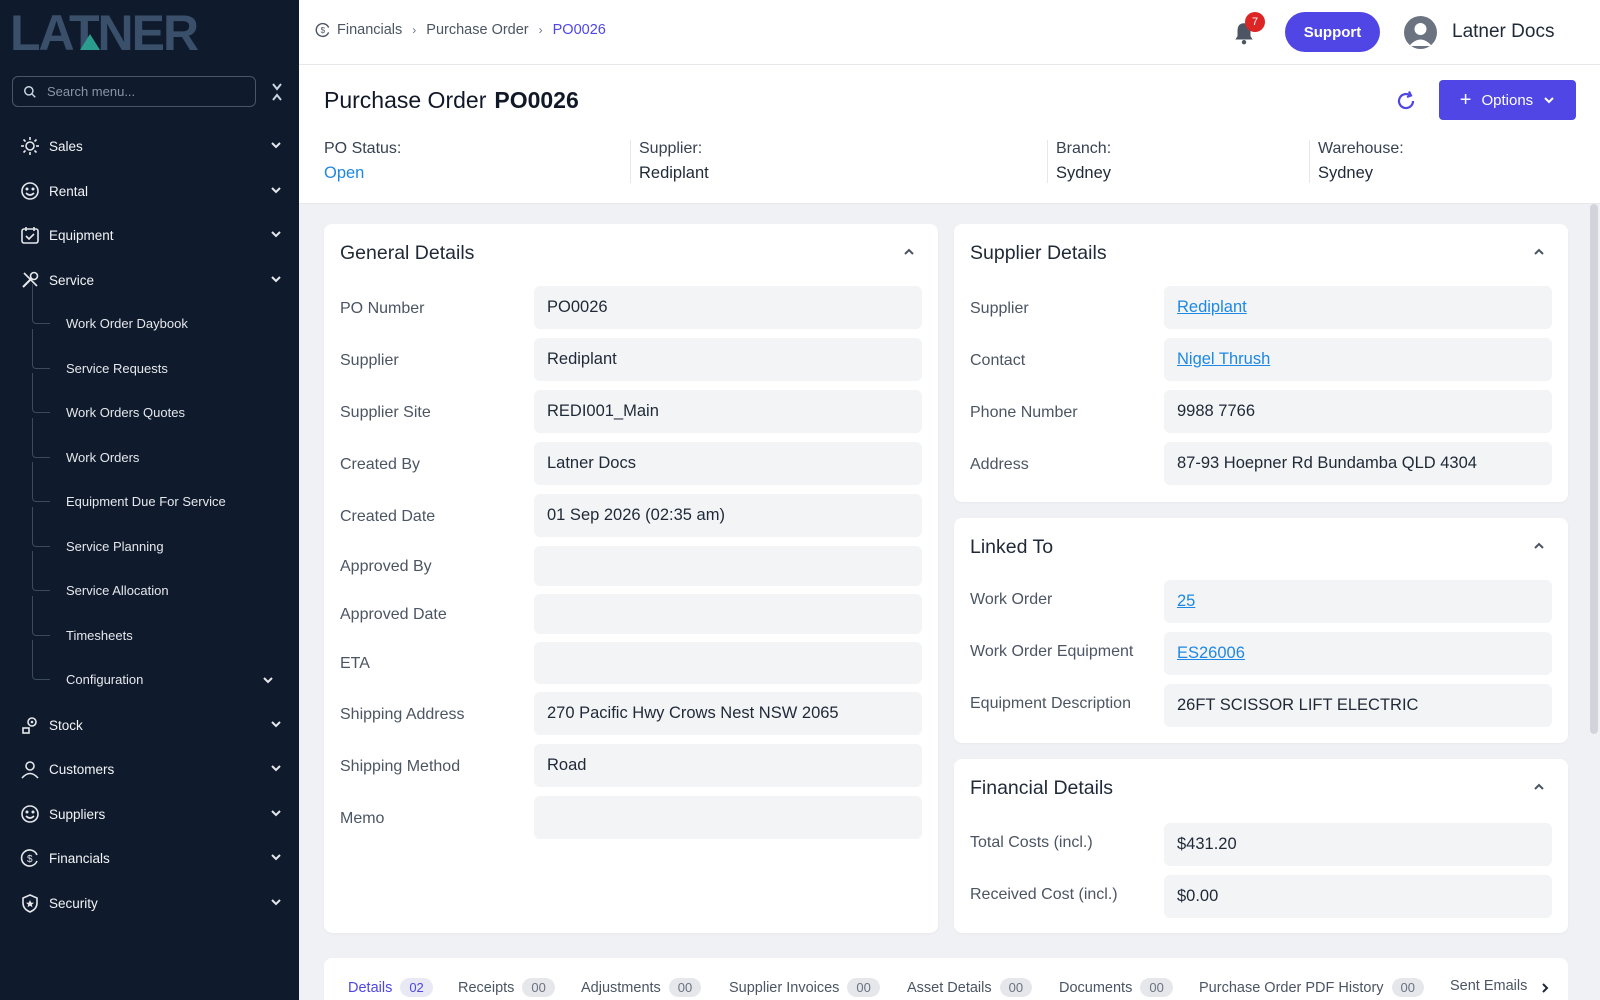 The image size is (1600, 1000). I want to click on work-order-link: 25, so click(1358, 601).